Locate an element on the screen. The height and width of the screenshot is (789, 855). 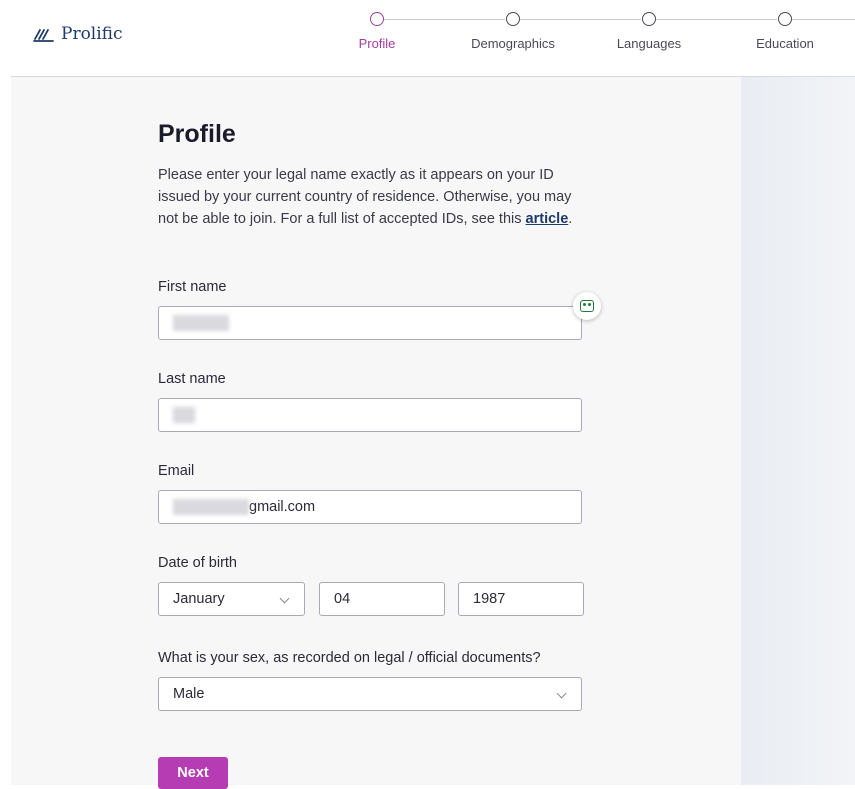
step-education: Education is located at coordinates (785, 31).